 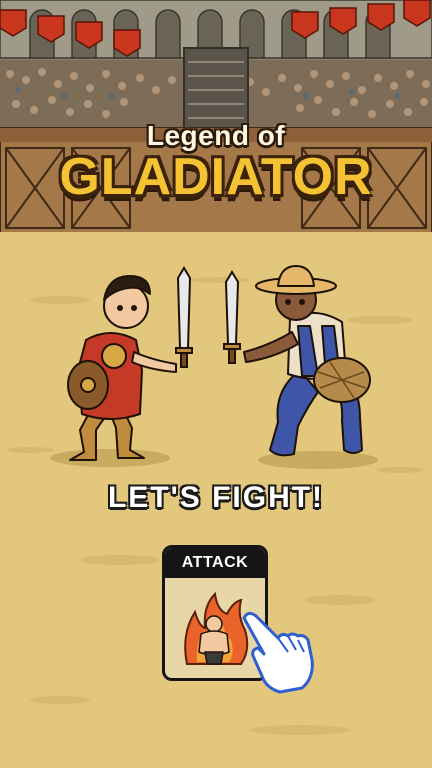 I want to click on attack-card-label: ATTACK, so click(x=215, y=563).